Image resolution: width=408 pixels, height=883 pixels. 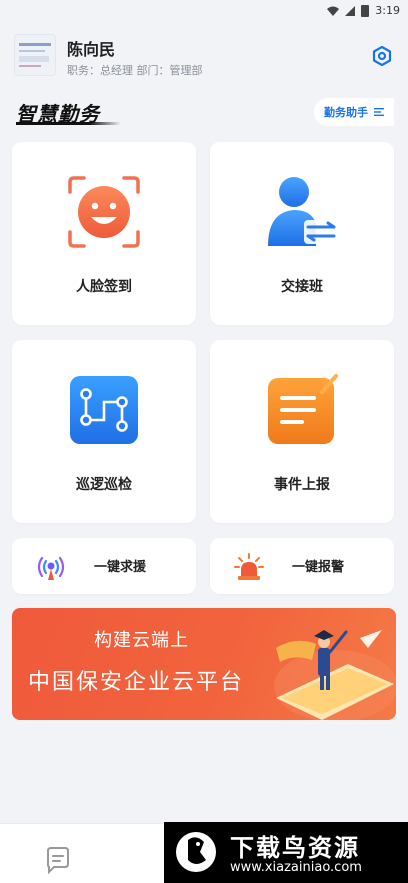 What do you see at coordinates (346, 112) in the screenshot?
I see `assistant-label: 勤务助手` at bounding box center [346, 112].